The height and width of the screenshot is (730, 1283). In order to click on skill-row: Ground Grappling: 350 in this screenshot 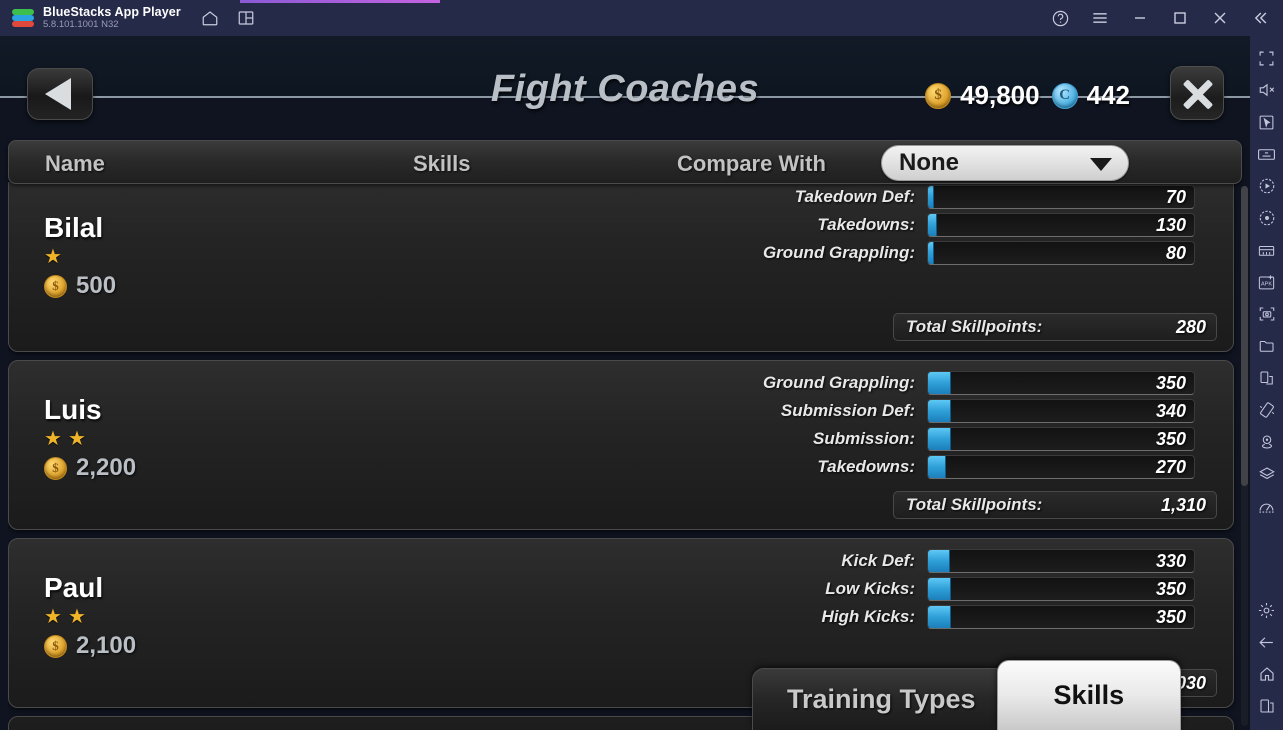, I will do `click(887, 383)`.